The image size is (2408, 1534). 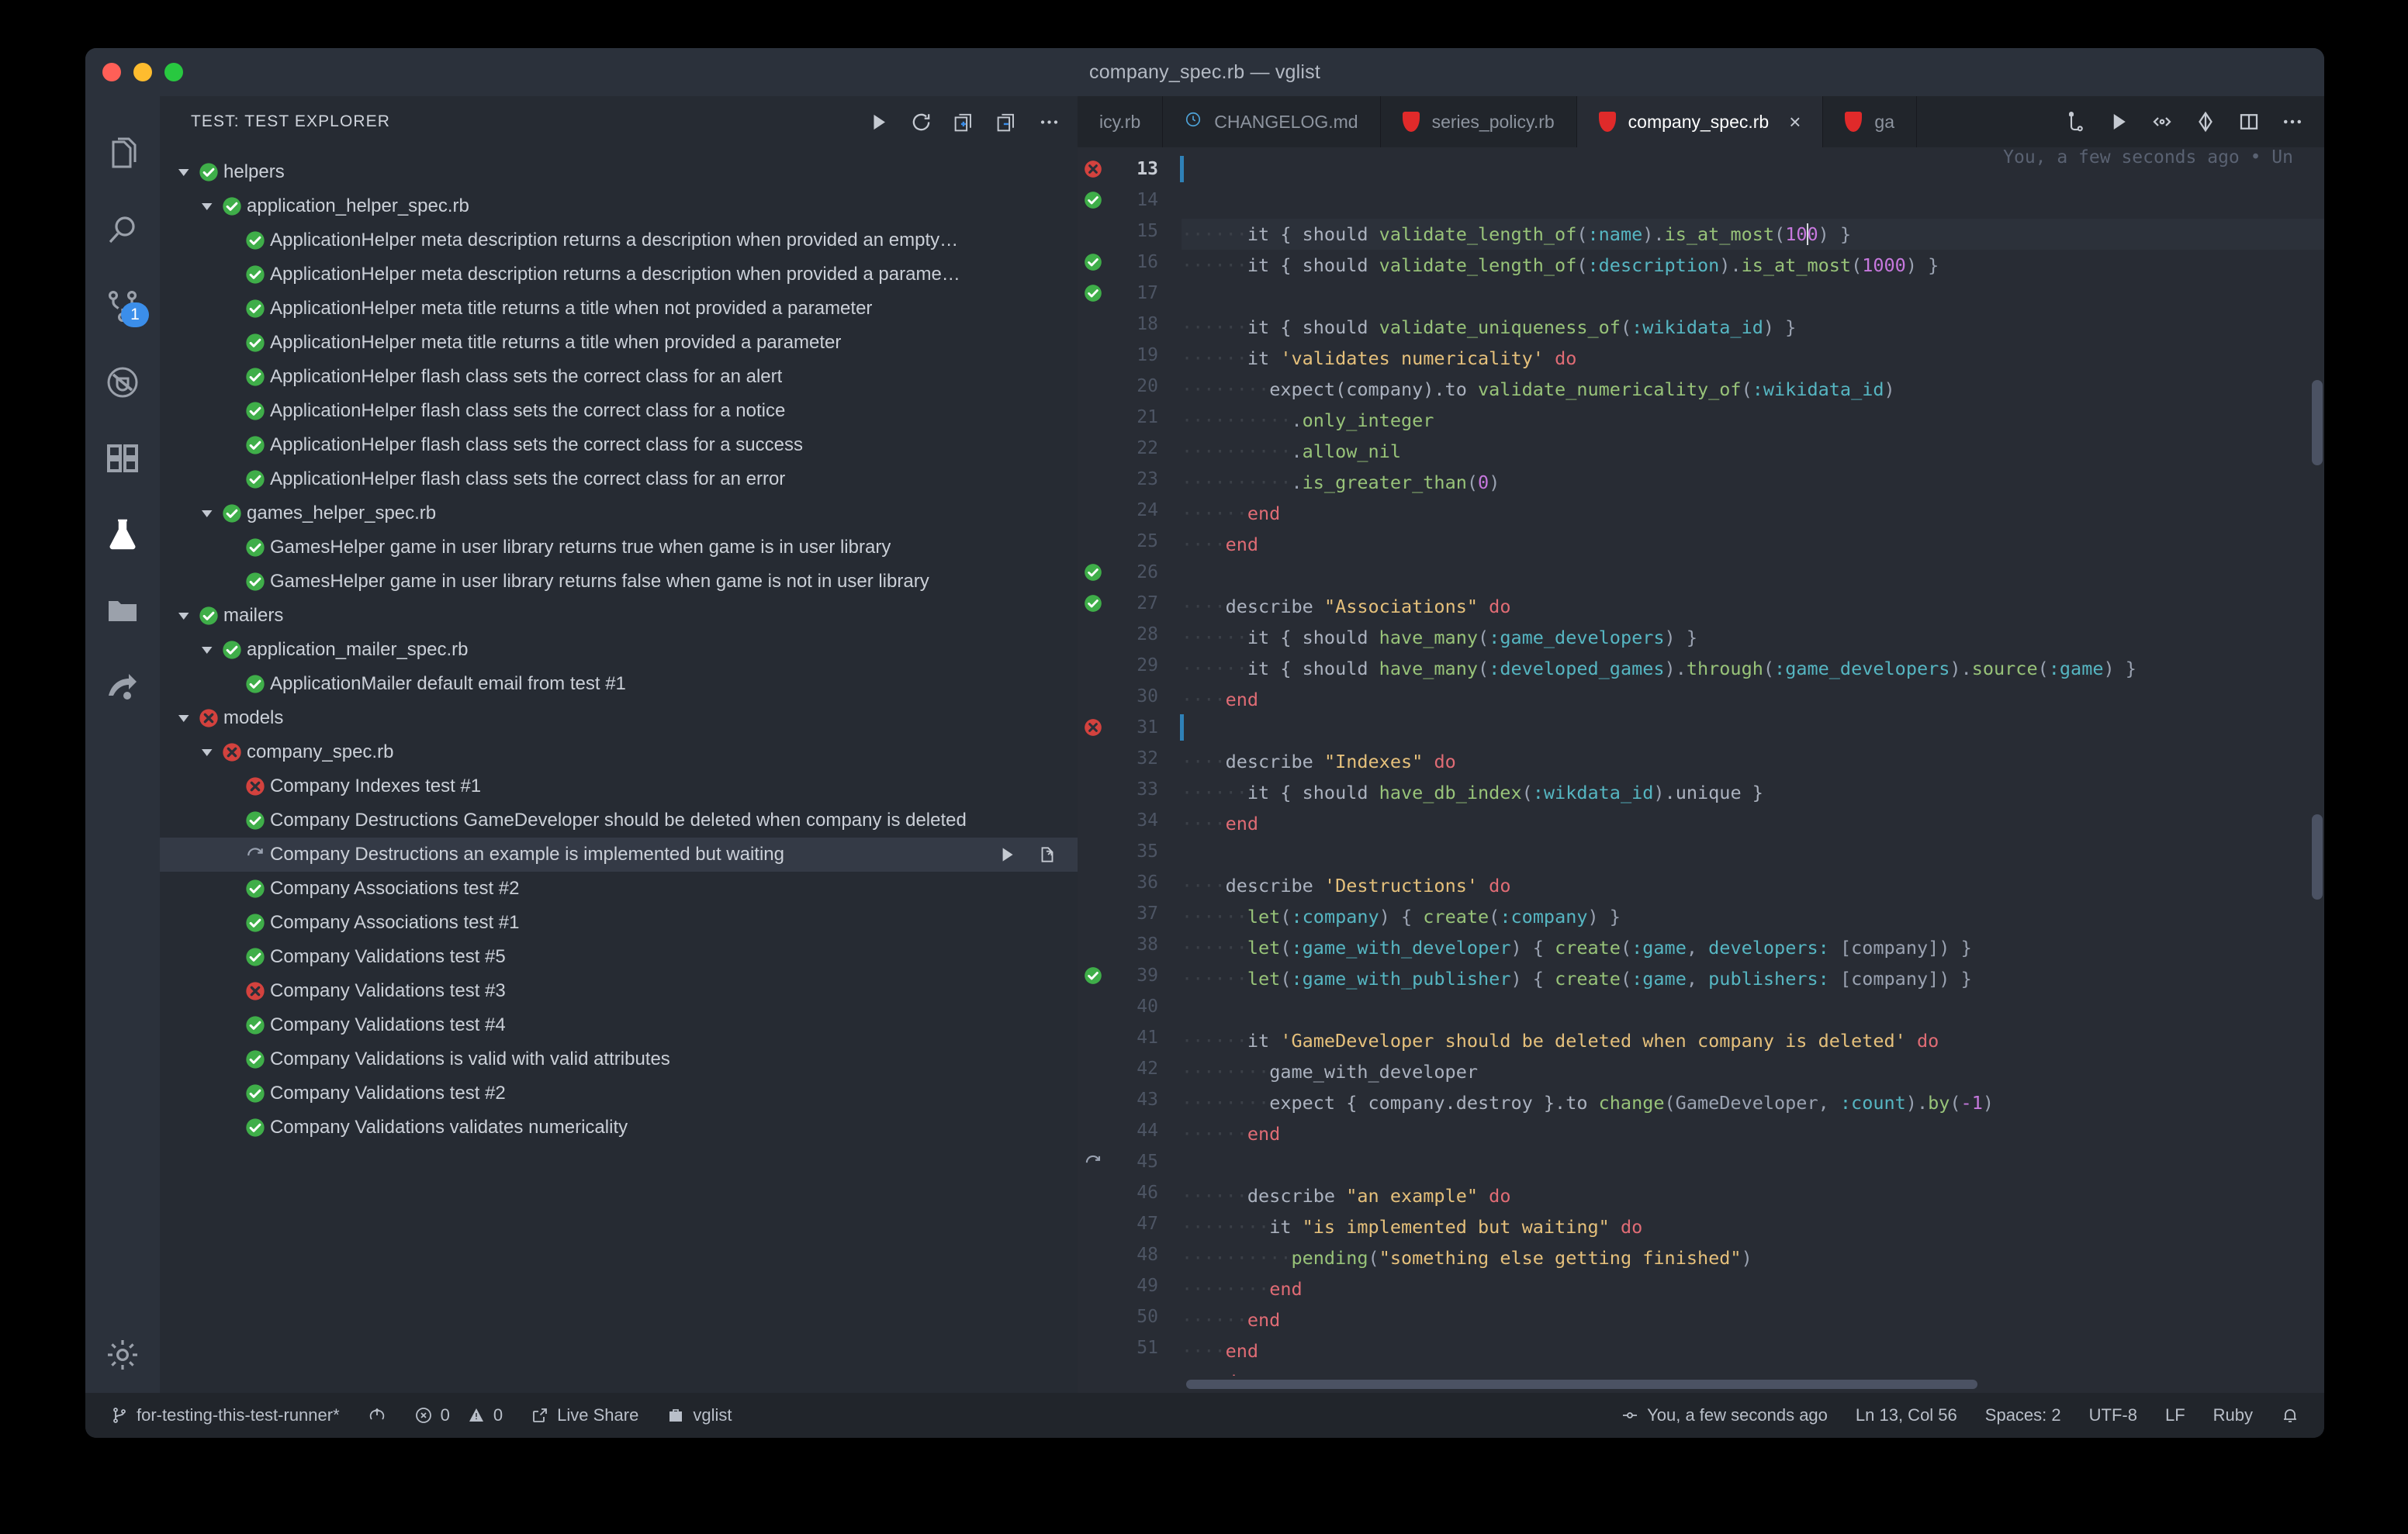 I want to click on scrollbar-thumb-secondary, so click(x=2317, y=857).